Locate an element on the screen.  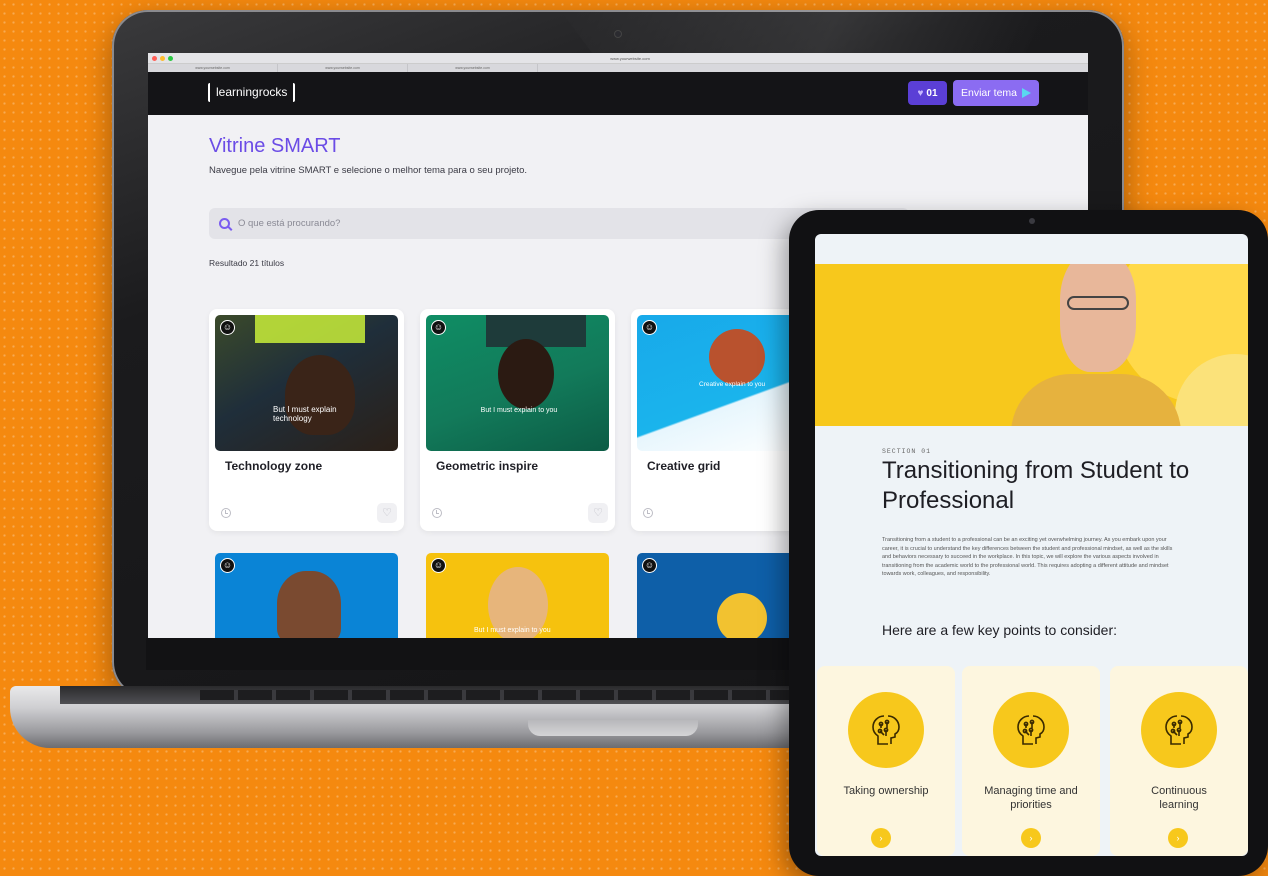
theme-thumbnail: But I must explain technology ☺ is located at coordinates (306, 383).